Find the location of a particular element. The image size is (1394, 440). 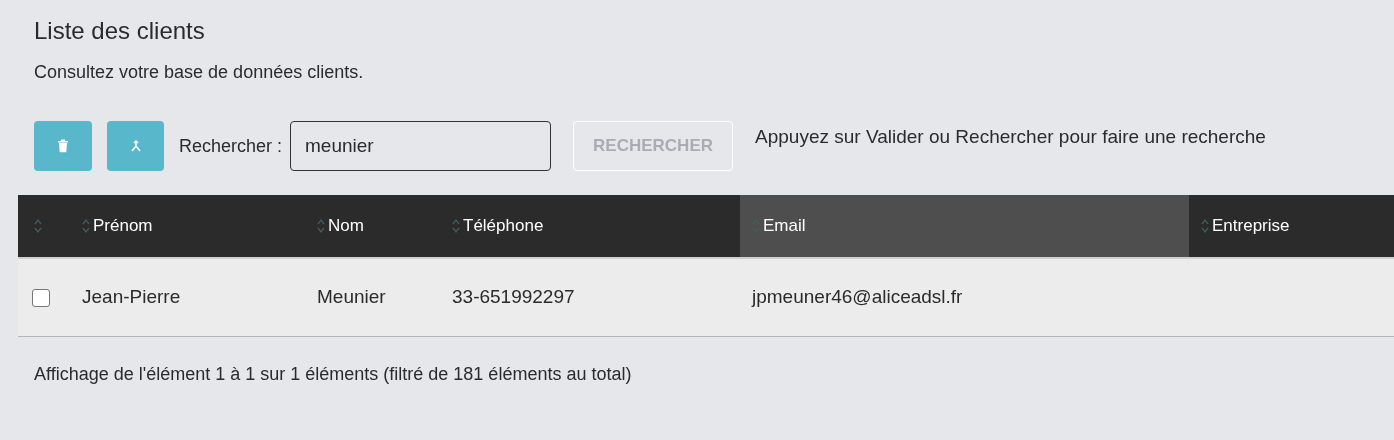

column-header: Email is located at coordinates (964, 226).